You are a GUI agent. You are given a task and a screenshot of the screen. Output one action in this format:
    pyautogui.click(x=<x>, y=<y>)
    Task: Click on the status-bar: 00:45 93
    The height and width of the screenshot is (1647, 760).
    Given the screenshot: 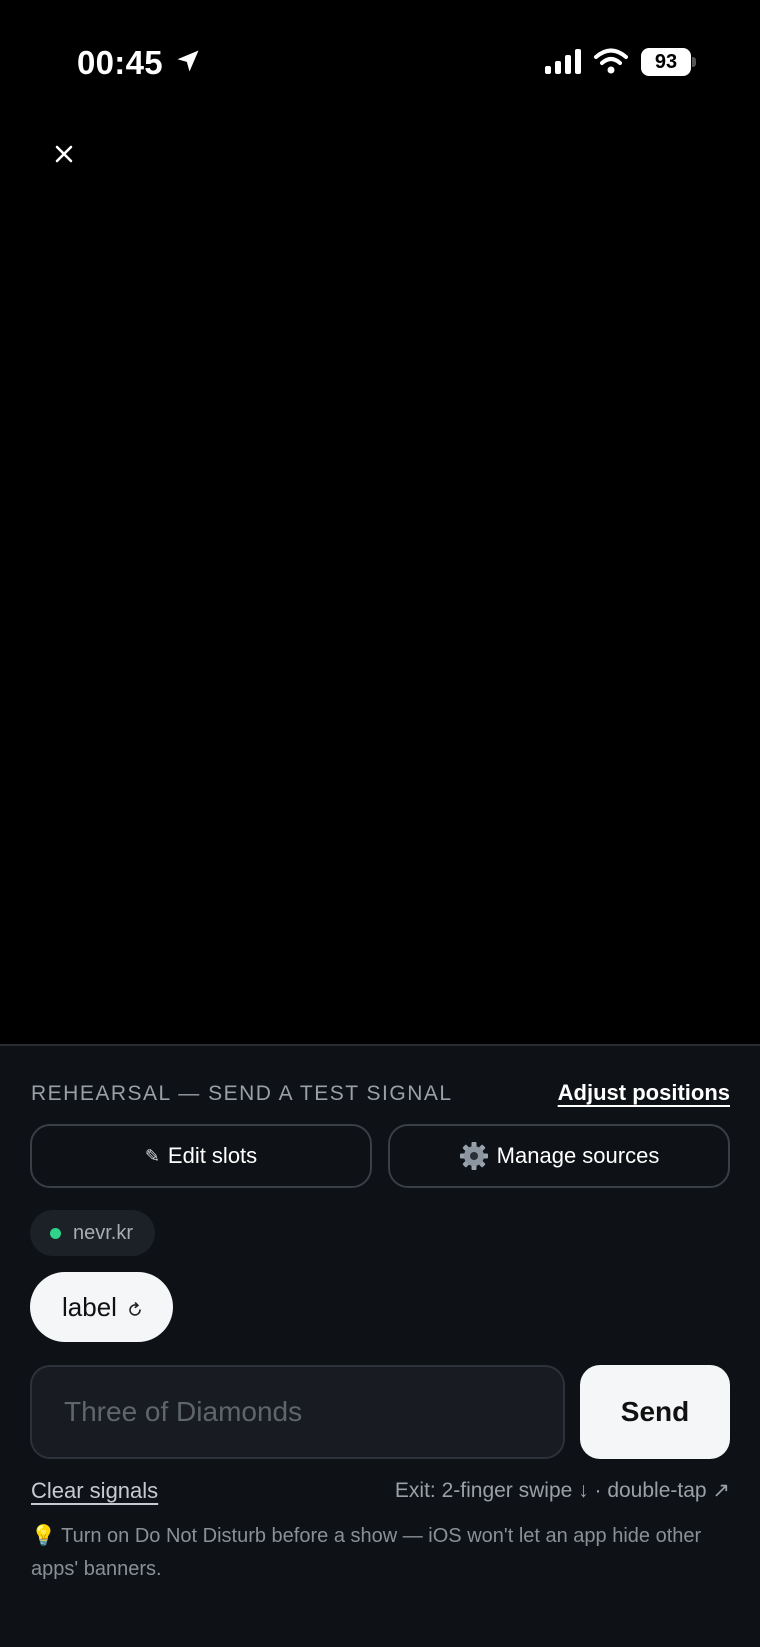 What is the action you would take?
    pyautogui.click(x=380, y=62)
    